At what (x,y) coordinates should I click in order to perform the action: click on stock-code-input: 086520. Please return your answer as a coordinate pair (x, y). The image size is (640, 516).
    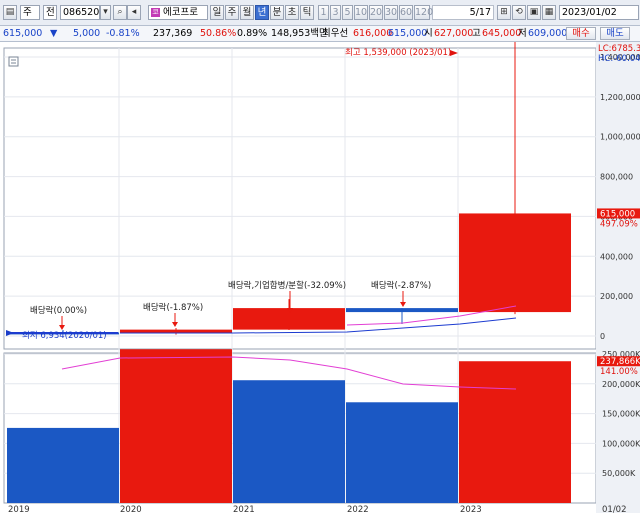
    Looking at the image, I should click on (80, 12).